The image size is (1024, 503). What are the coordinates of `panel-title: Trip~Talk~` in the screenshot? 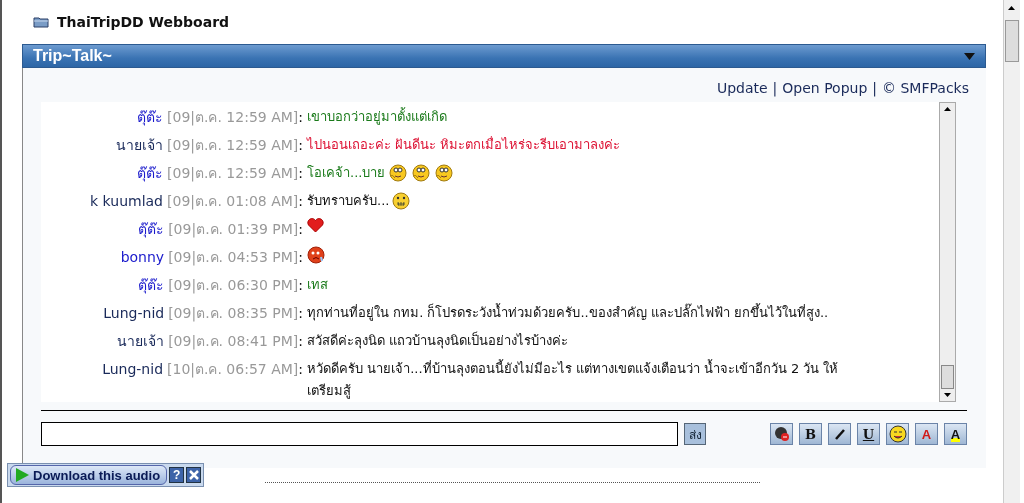 It's located at (72, 56).